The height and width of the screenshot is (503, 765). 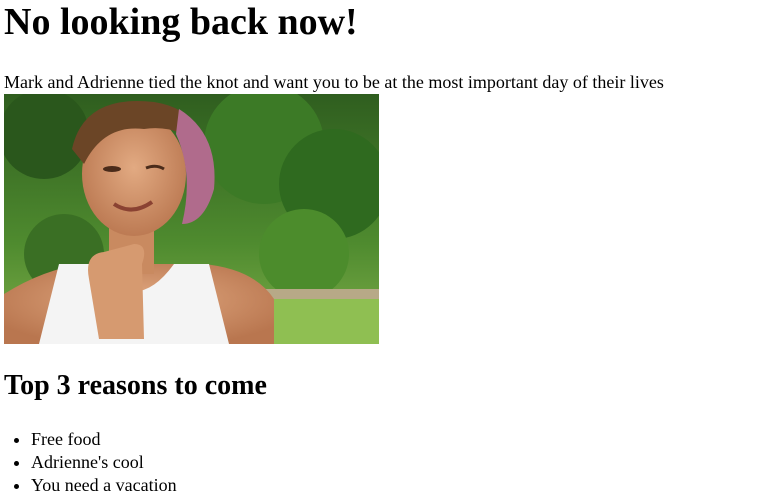 I want to click on list-item: You need a vacation, so click(x=104, y=485).